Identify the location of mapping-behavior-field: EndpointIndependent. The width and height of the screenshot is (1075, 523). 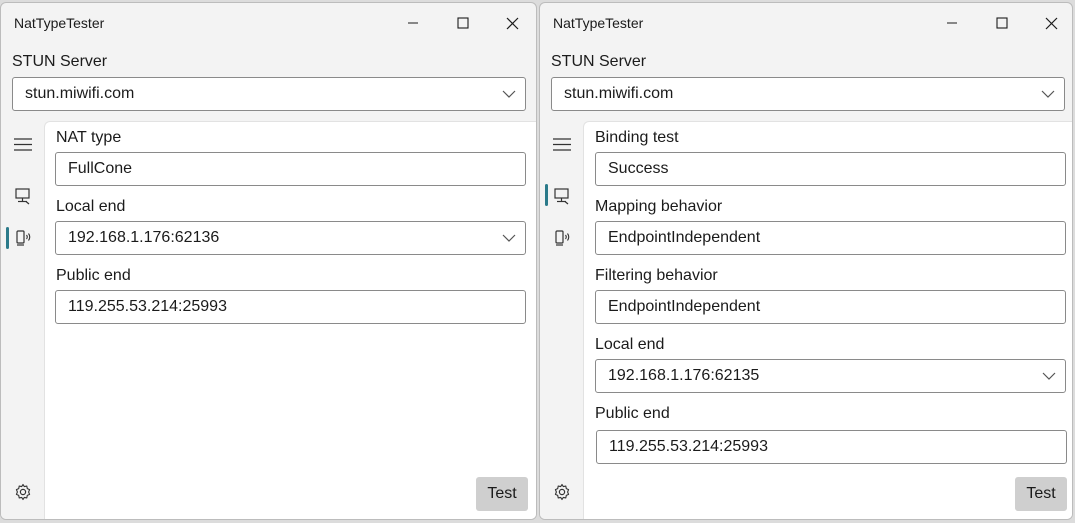
(830, 238).